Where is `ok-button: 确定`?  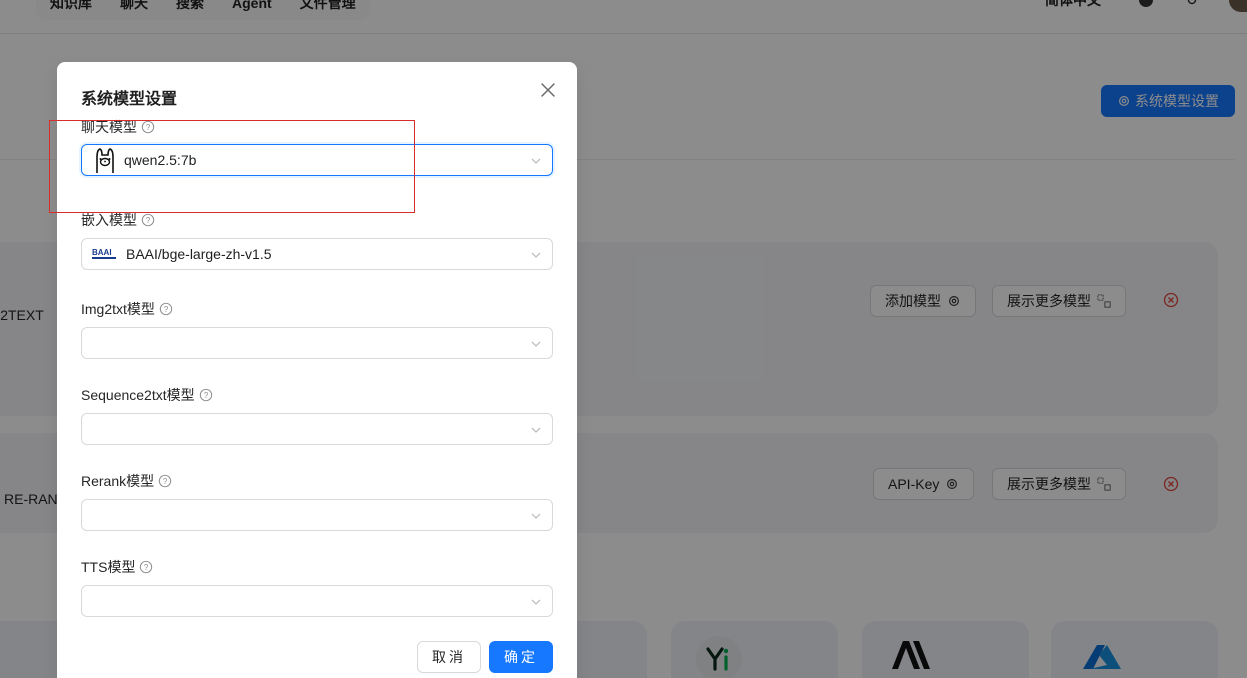
ok-button: 确定 is located at coordinates (521, 657).